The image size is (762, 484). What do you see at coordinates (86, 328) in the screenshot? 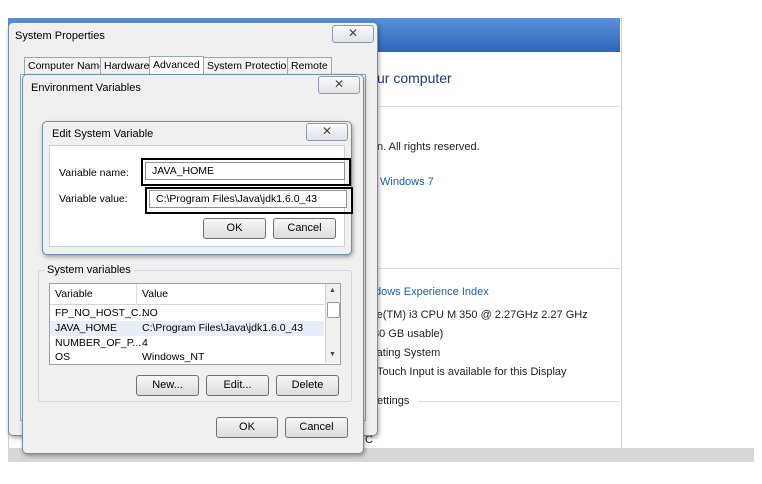
I see `variable-cell: JAVA_HOME` at bounding box center [86, 328].